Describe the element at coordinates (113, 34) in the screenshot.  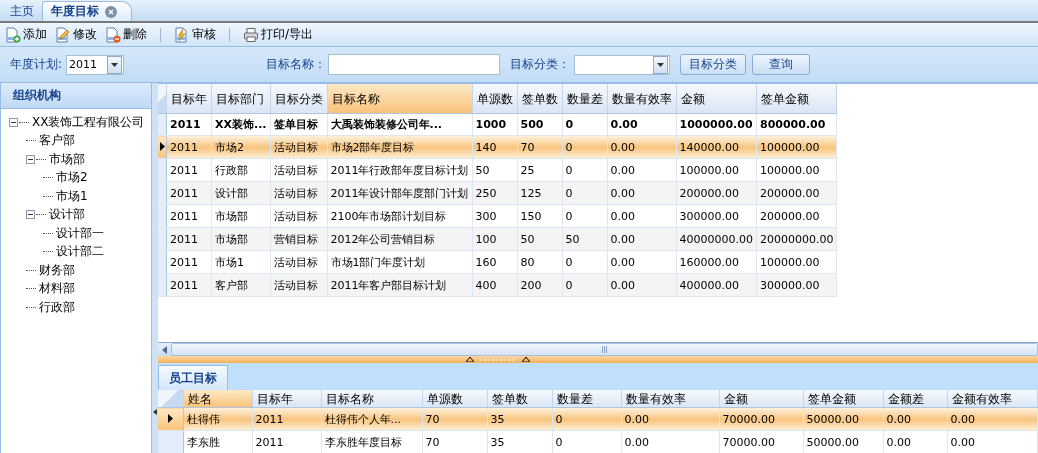
I see `remove-document-icon` at that location.